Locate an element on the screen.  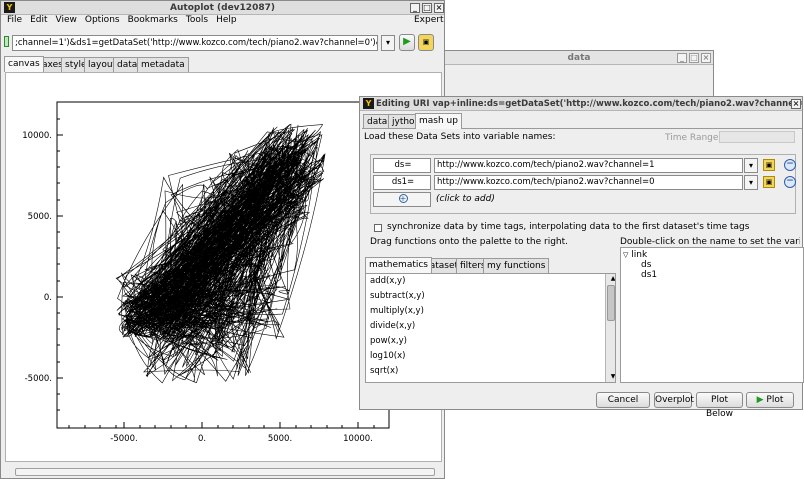
autoplot-title: Autoplot (dev12087) is located at coordinates (222, 8).